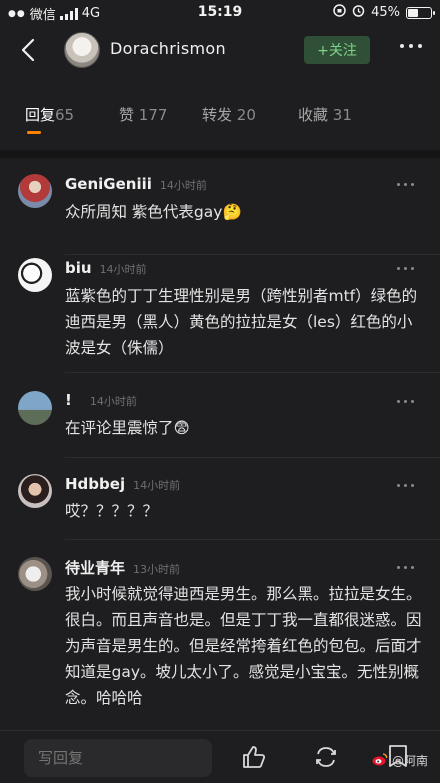 This screenshot has width=440, height=783. What do you see at coordinates (153, 115) in the screenshot?
I see `tab-count: 177` at bounding box center [153, 115].